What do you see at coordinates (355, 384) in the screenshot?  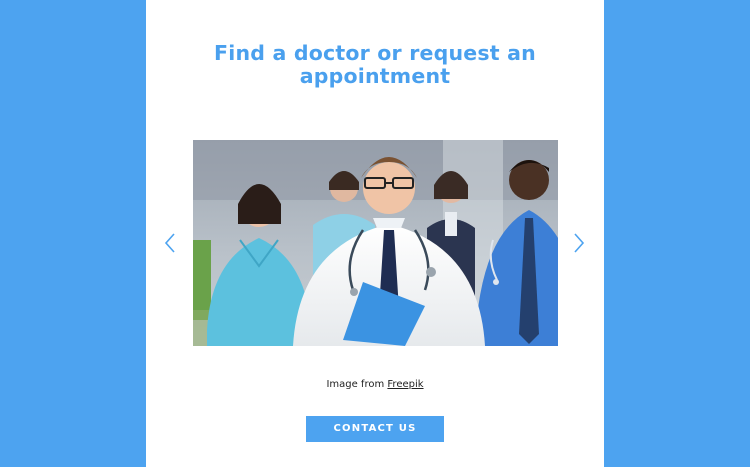 I see `image-credit-prefix: Image from` at bounding box center [355, 384].